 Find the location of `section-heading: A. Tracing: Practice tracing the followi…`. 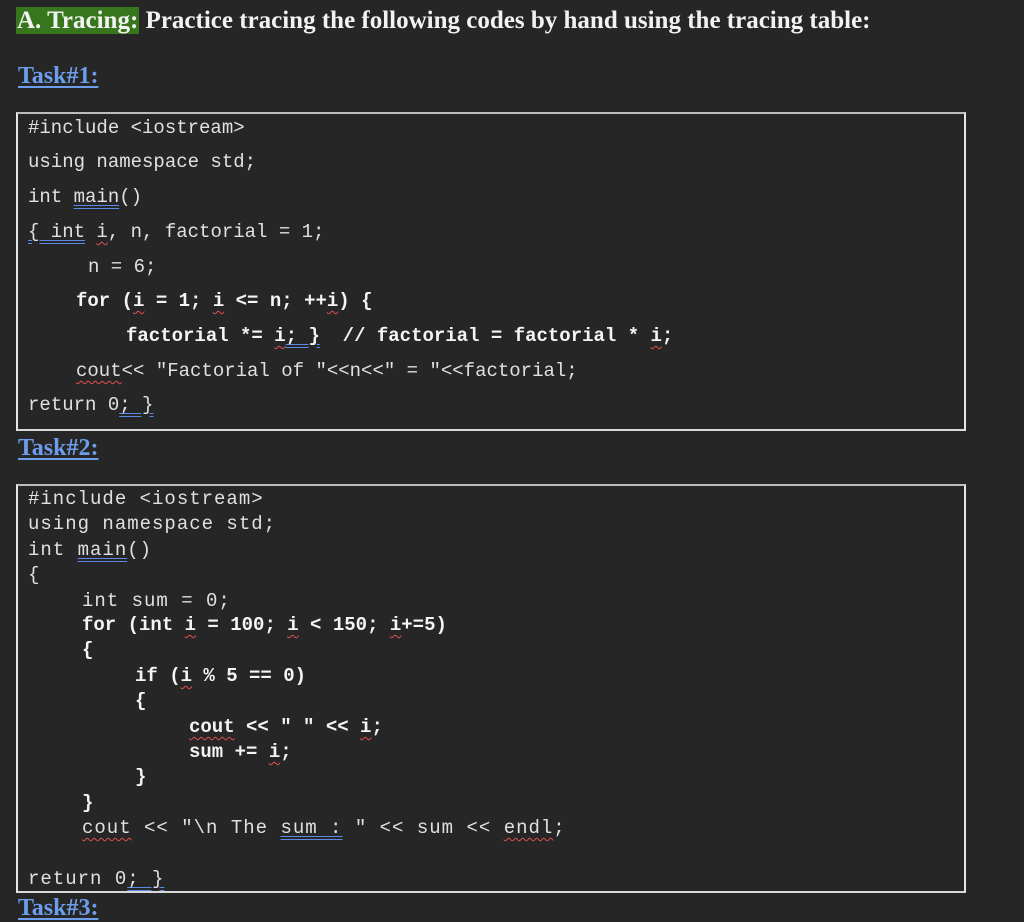

section-heading: A. Tracing: Practice tracing the followi… is located at coordinates (443, 21).